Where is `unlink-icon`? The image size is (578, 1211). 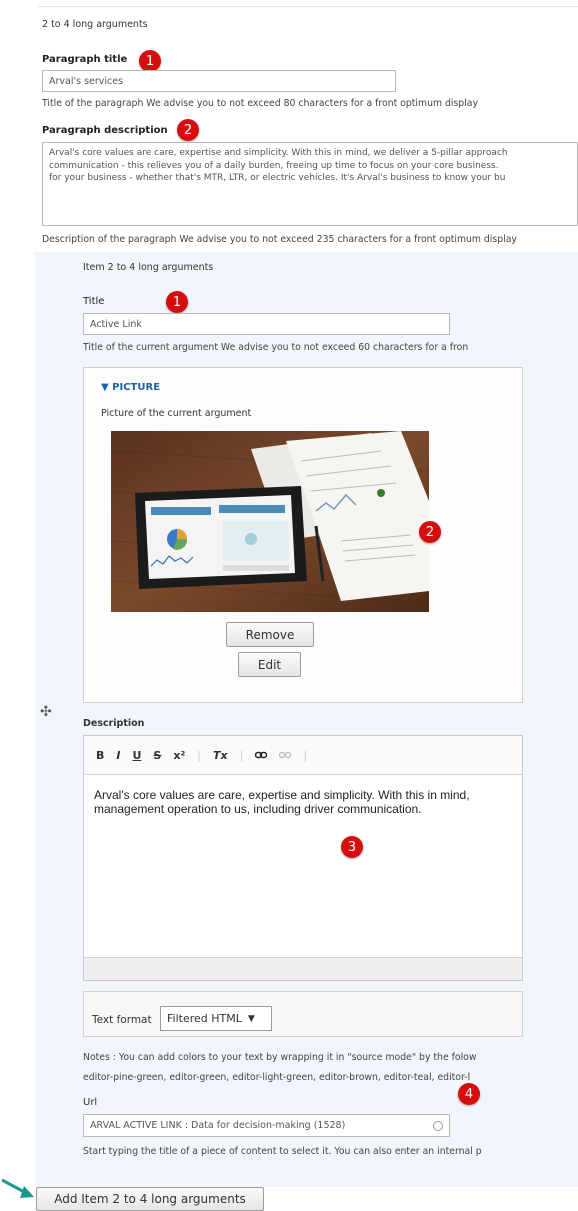
unlink-icon is located at coordinates (285, 755).